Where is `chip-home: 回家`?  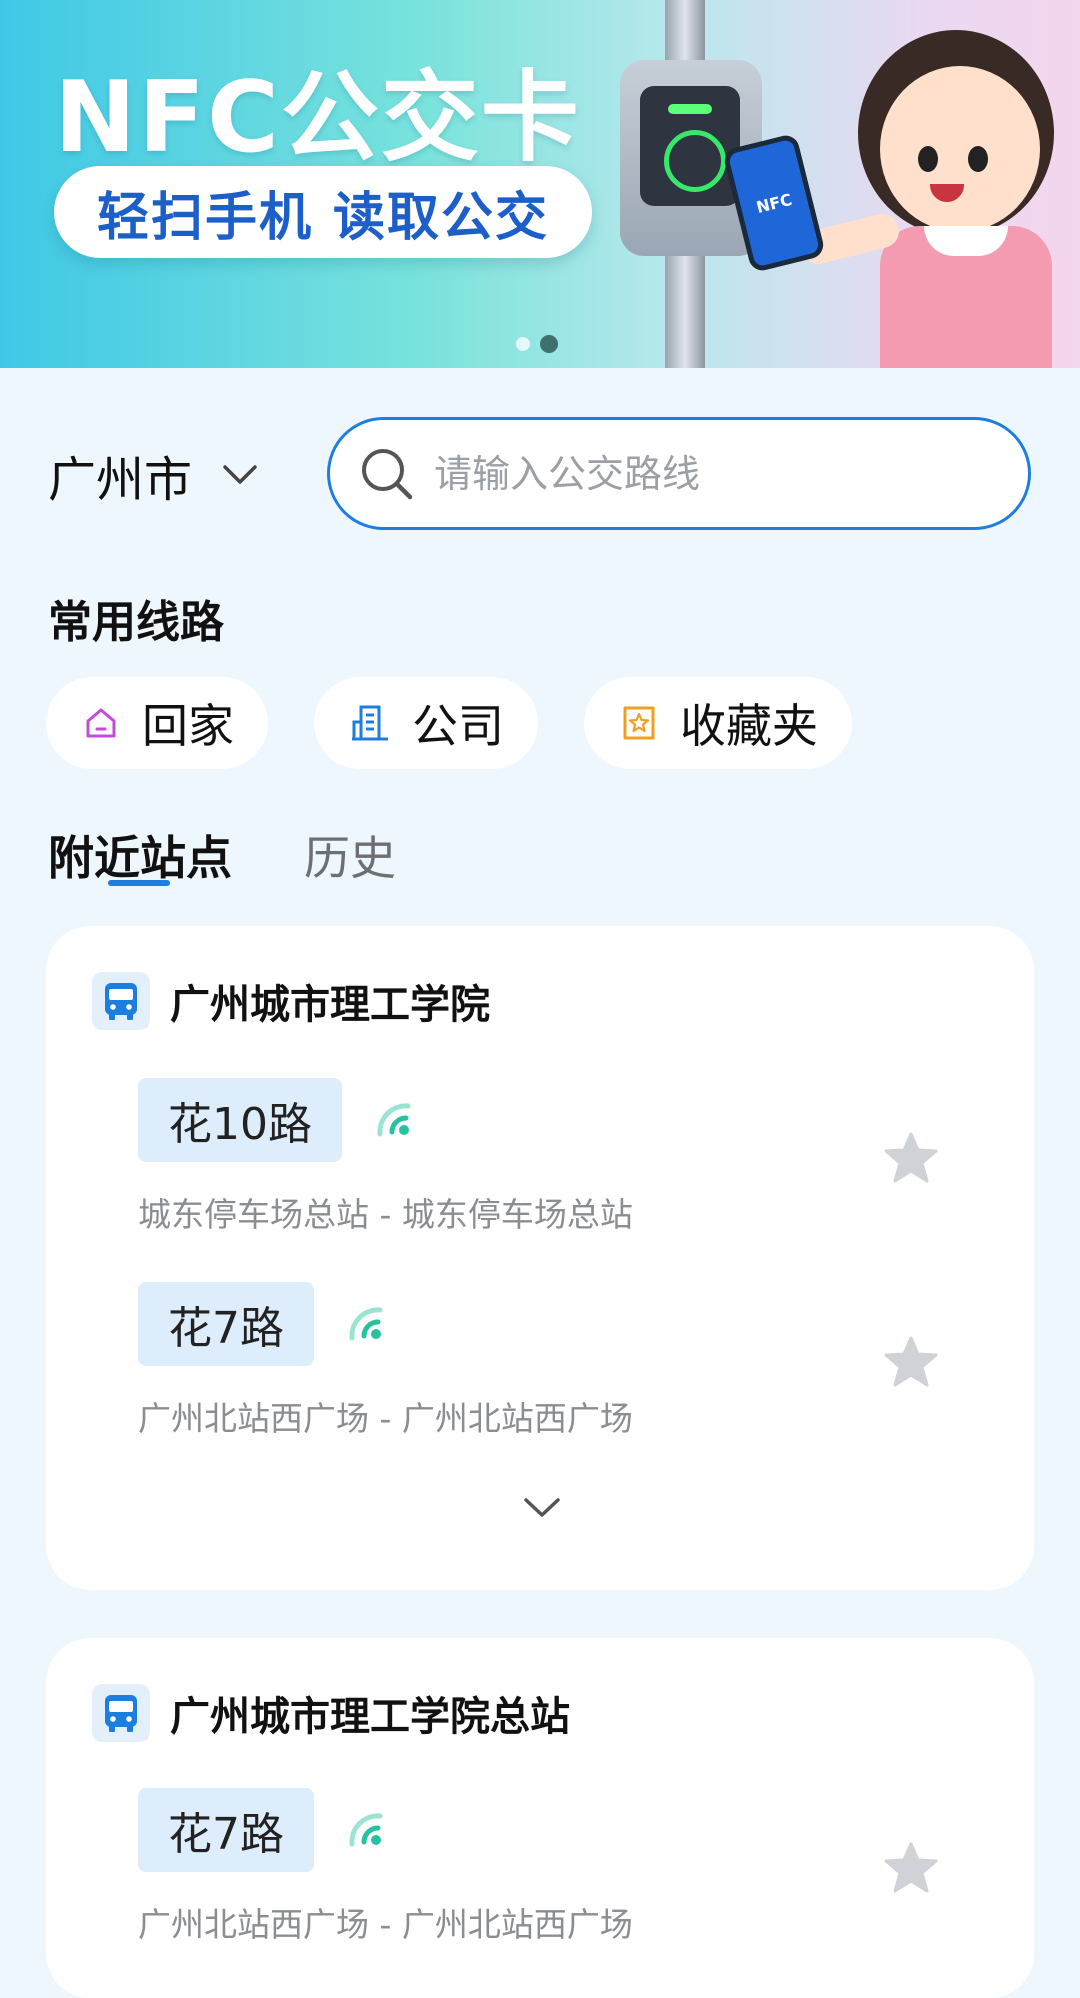 chip-home: 回家 is located at coordinates (157, 723).